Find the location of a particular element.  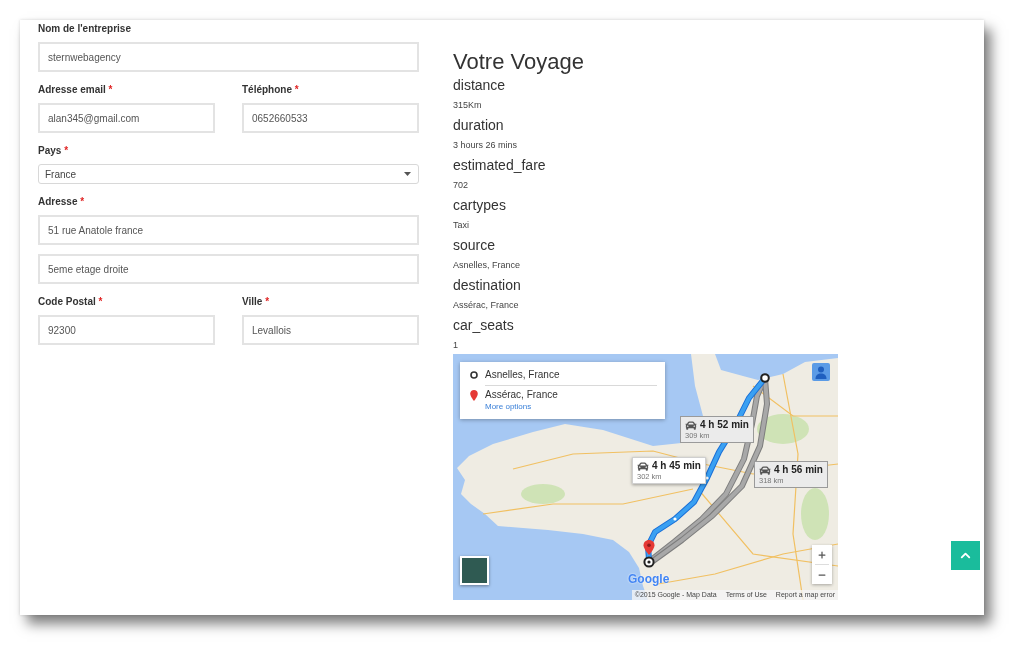

field-label: Téléphone * is located at coordinates (270, 90).